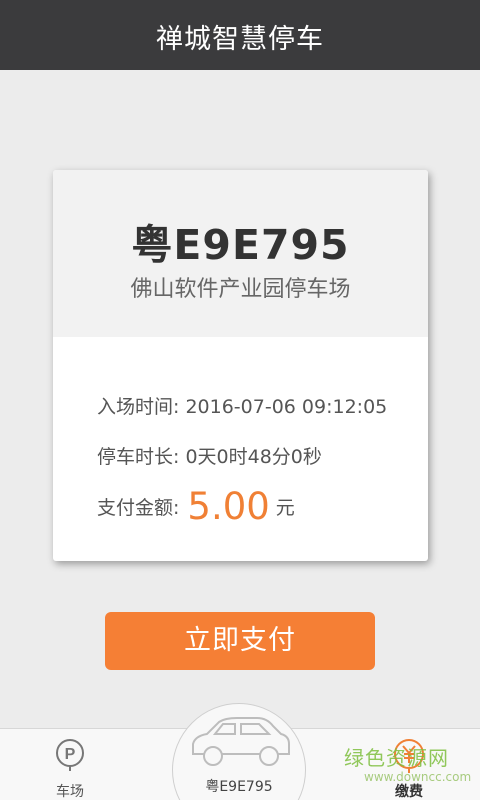  I want to click on tab-parking-label: 车场, so click(70, 792).